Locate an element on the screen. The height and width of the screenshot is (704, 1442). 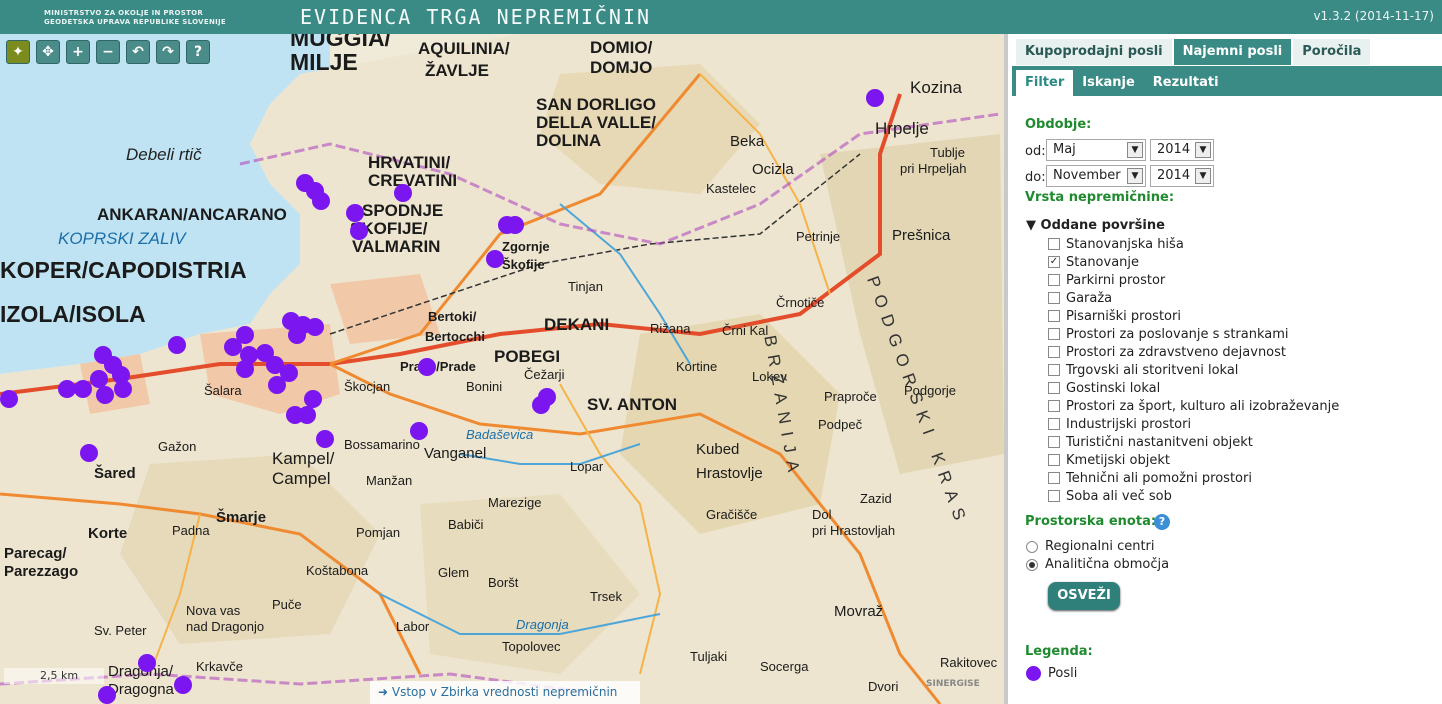
redo-icon: ↷ is located at coordinates (168, 52).